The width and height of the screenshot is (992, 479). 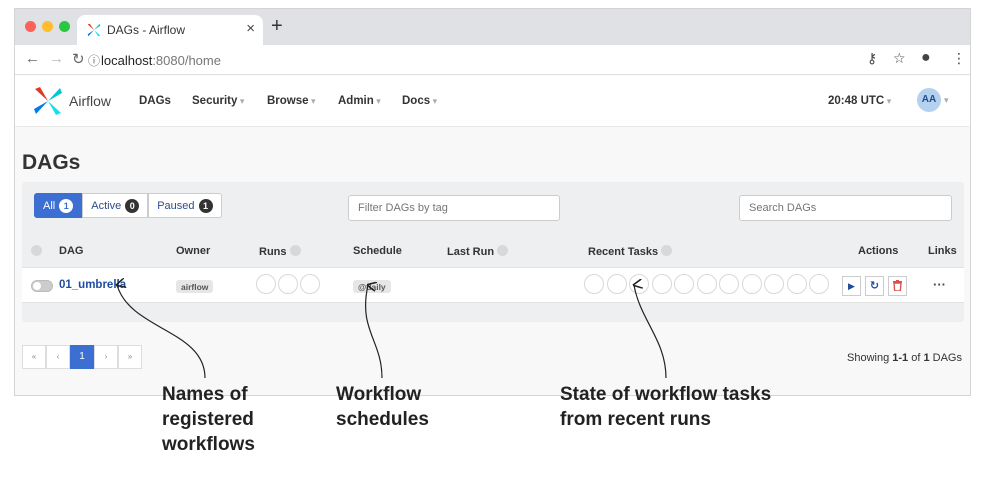 I want to click on callout-line: State of workflow tasks, so click(x=666, y=394).